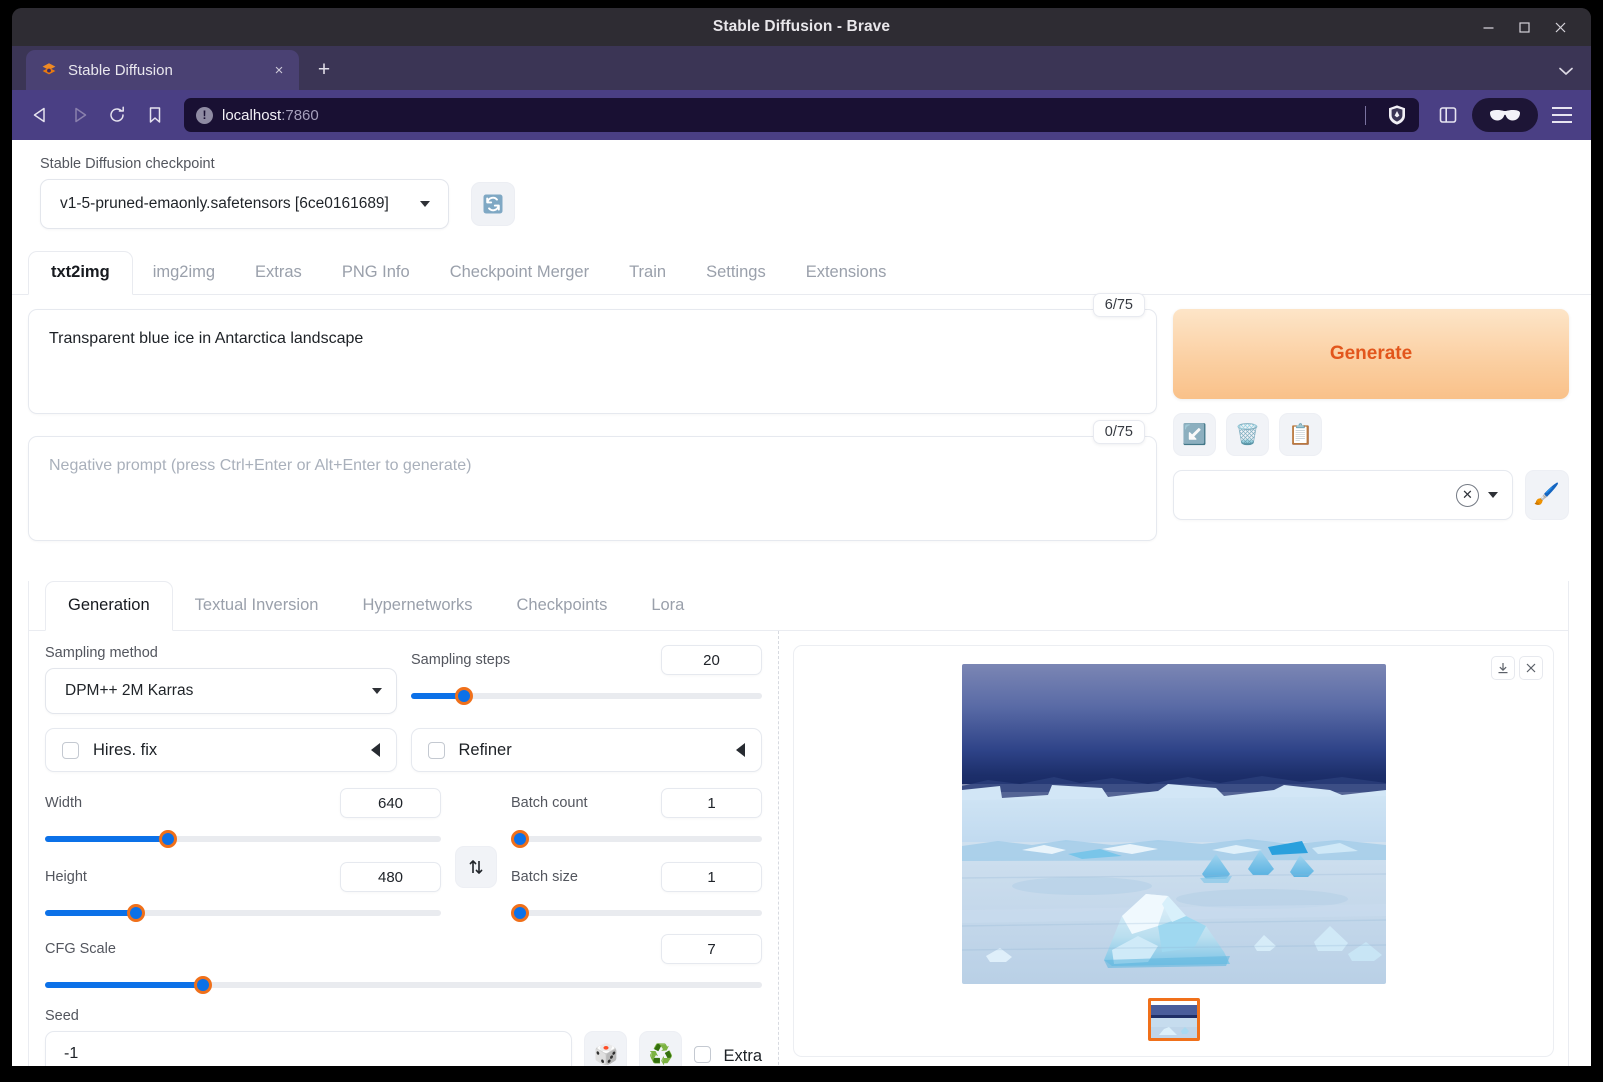  I want to click on sidebar-toggle-icon, so click(1448, 115).